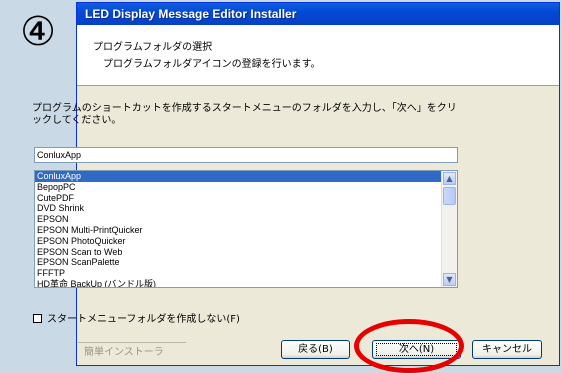 The width and height of the screenshot is (562, 373). What do you see at coordinates (191, 14) in the screenshot?
I see `window-title: LED Display Message Editor Installer` at bounding box center [191, 14].